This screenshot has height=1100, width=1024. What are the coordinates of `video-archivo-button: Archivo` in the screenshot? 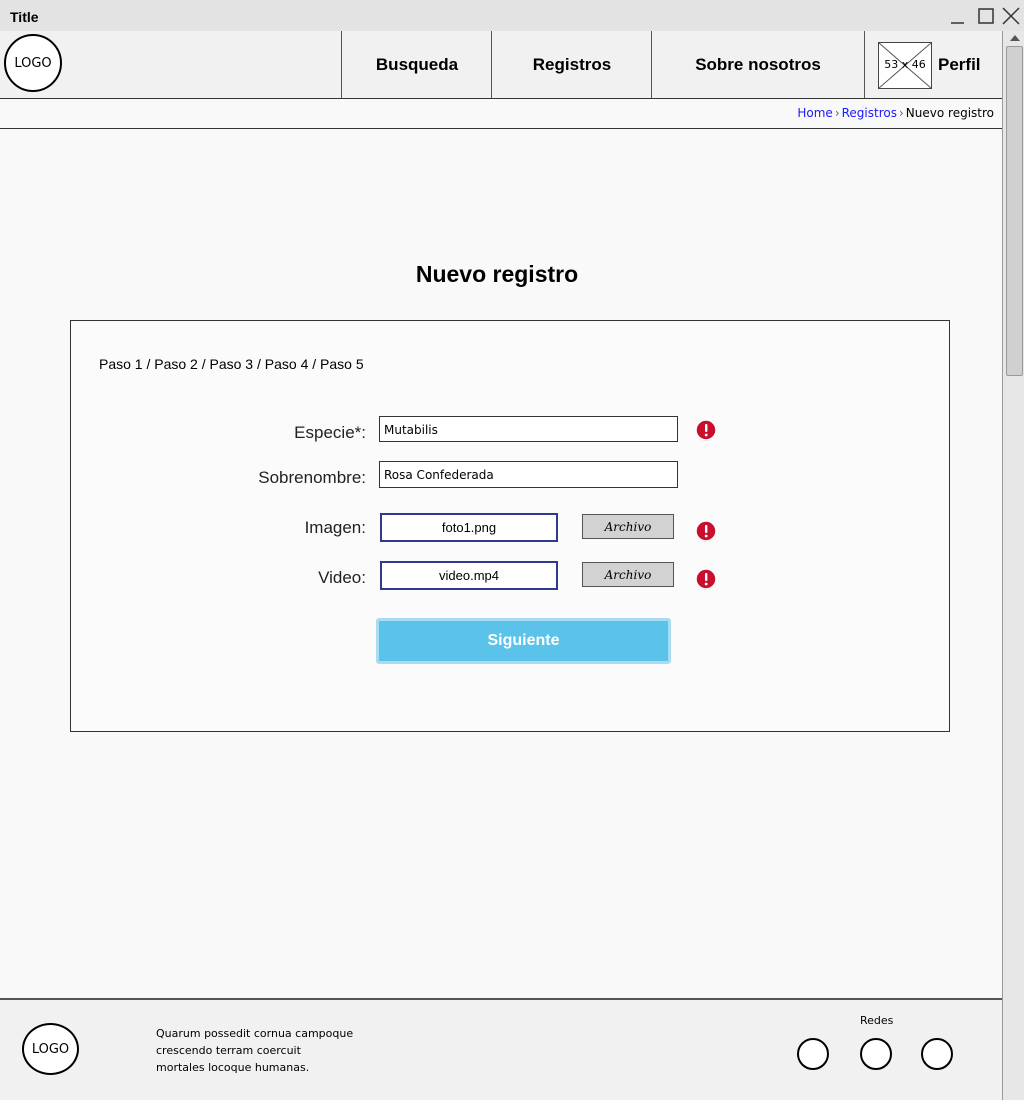 It's located at (628, 574).